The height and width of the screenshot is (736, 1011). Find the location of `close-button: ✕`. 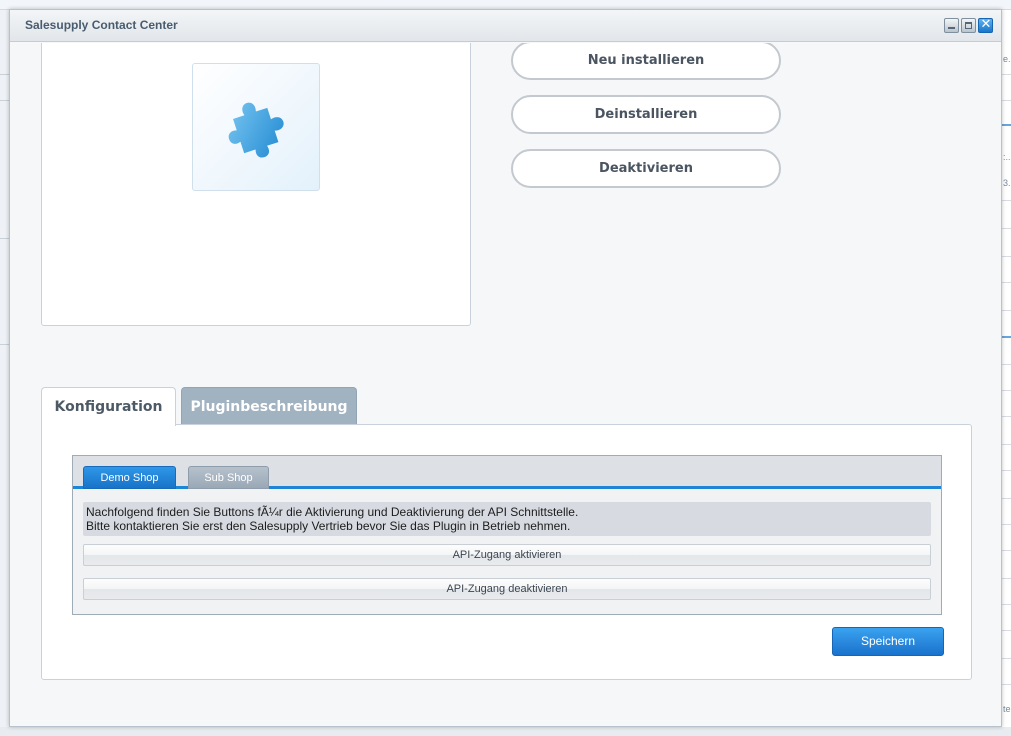

close-button: ✕ is located at coordinates (985, 25).